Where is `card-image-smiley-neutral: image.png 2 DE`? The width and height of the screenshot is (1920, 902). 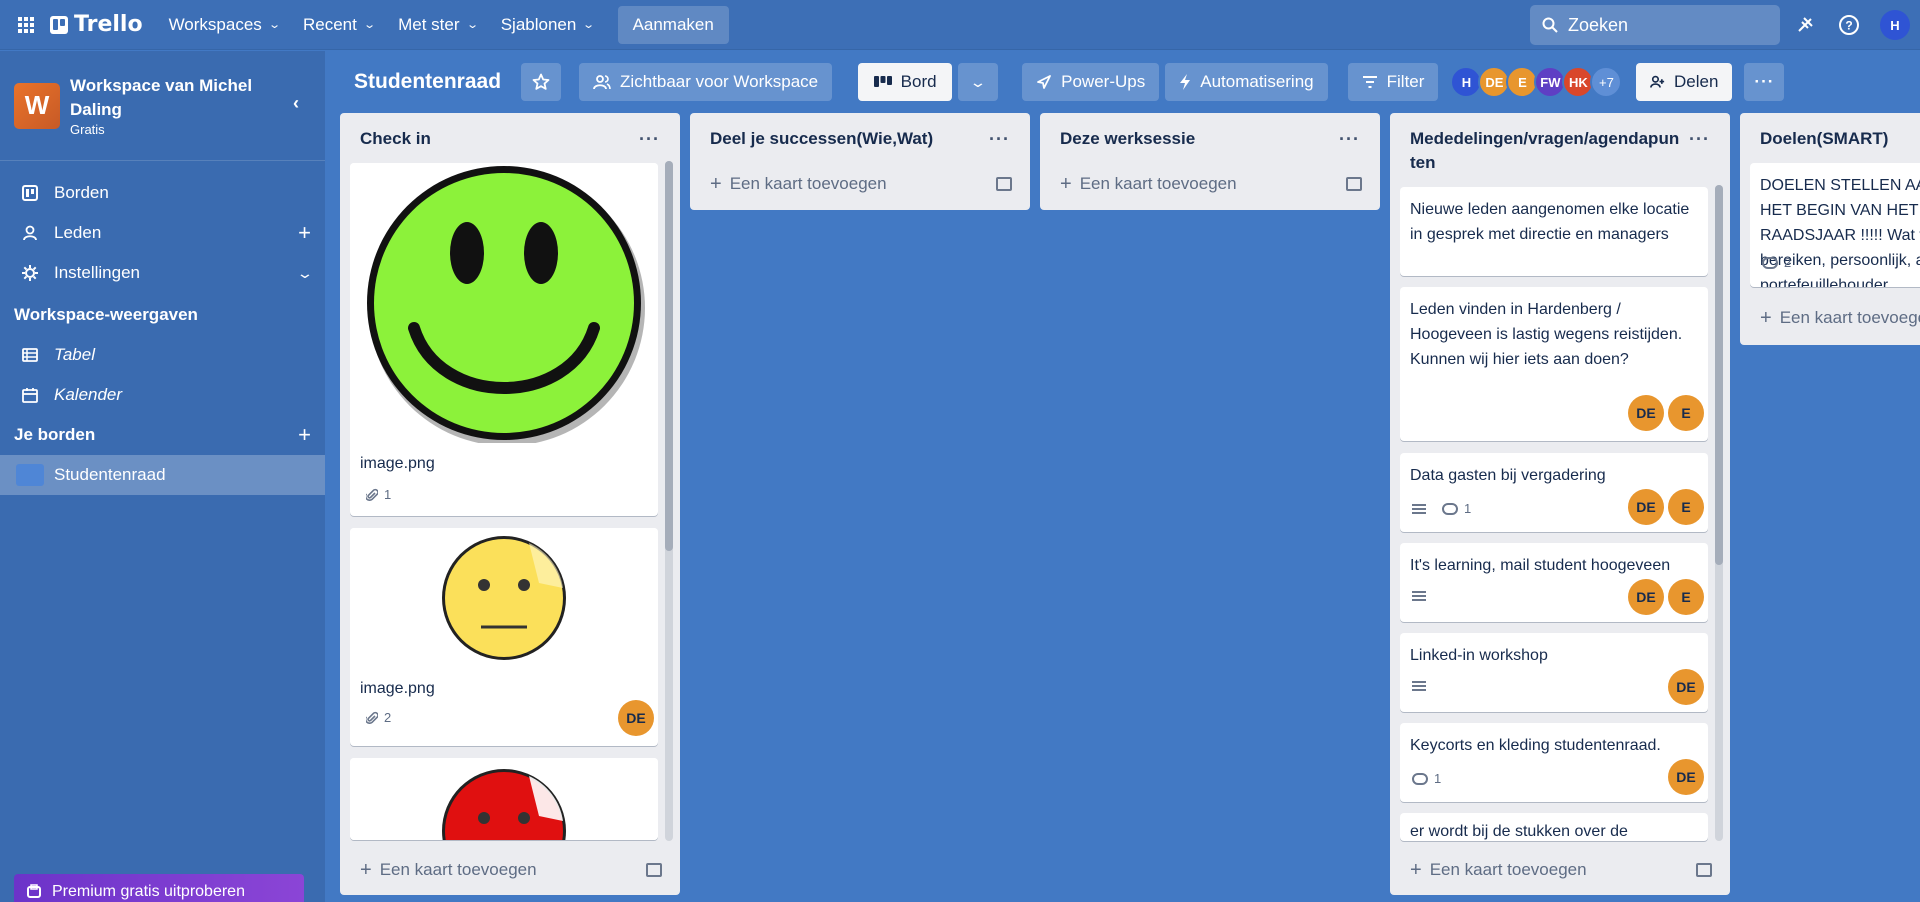
card-image-smiley-neutral: image.png 2 DE is located at coordinates (504, 637).